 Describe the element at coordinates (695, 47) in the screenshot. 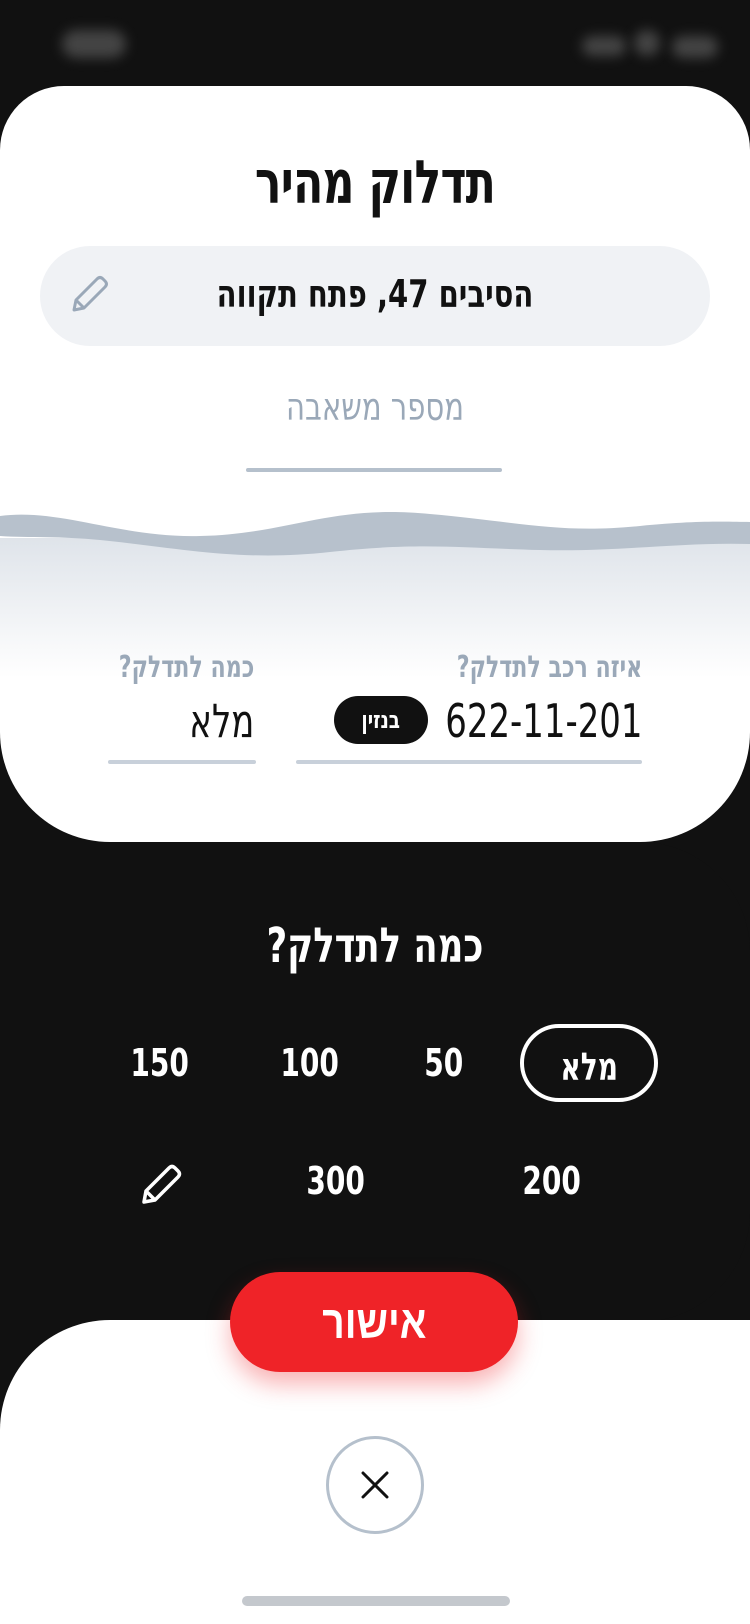

I see `status-bar-battery-icon` at that location.